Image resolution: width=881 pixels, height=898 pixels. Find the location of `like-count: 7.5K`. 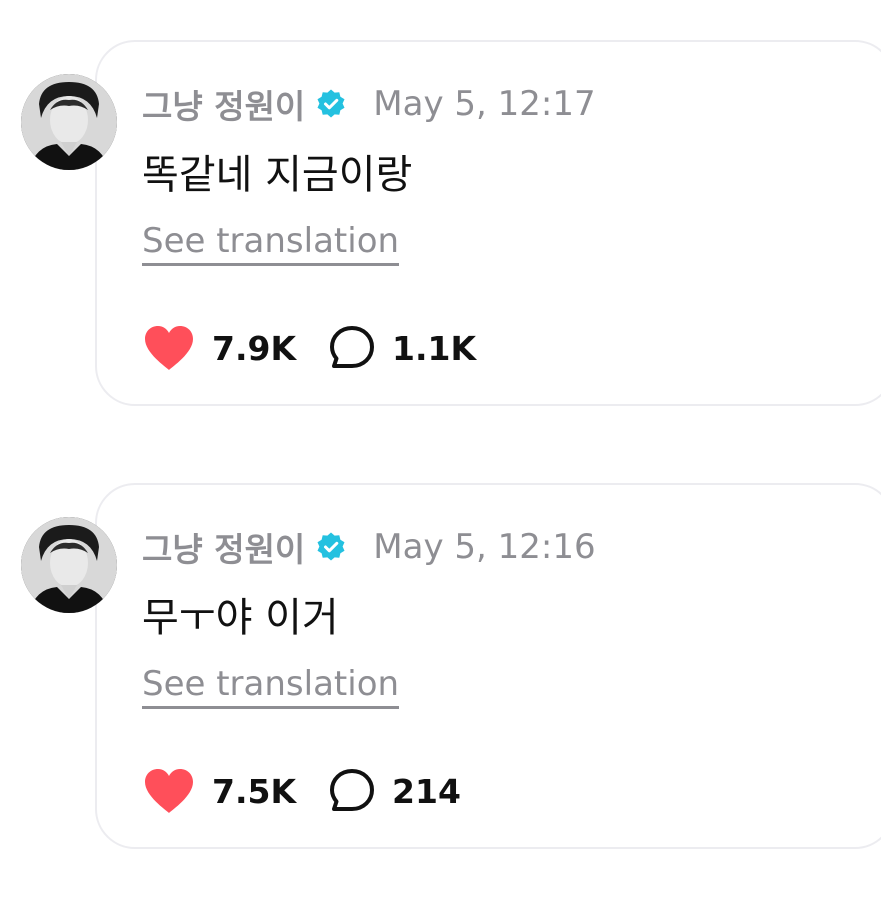

like-count: 7.5K is located at coordinates (254, 791).